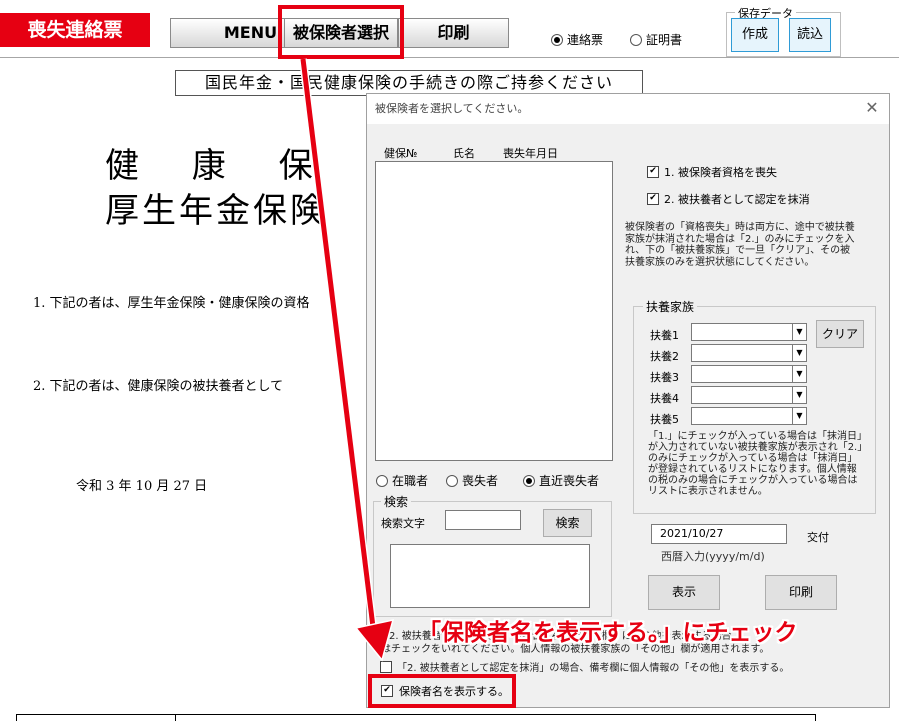  What do you see at coordinates (608, 633) in the screenshot?
I see `annotation-text: 「保険者名を表示する。」にチェック` at bounding box center [608, 633].